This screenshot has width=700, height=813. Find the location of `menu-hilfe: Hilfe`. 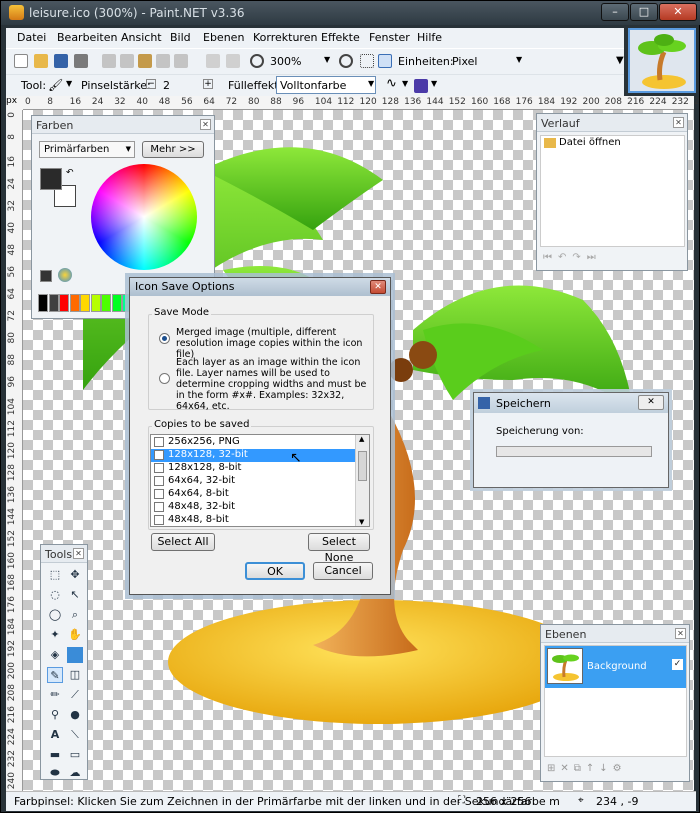

menu-hilfe: Hilfe is located at coordinates (429, 37).